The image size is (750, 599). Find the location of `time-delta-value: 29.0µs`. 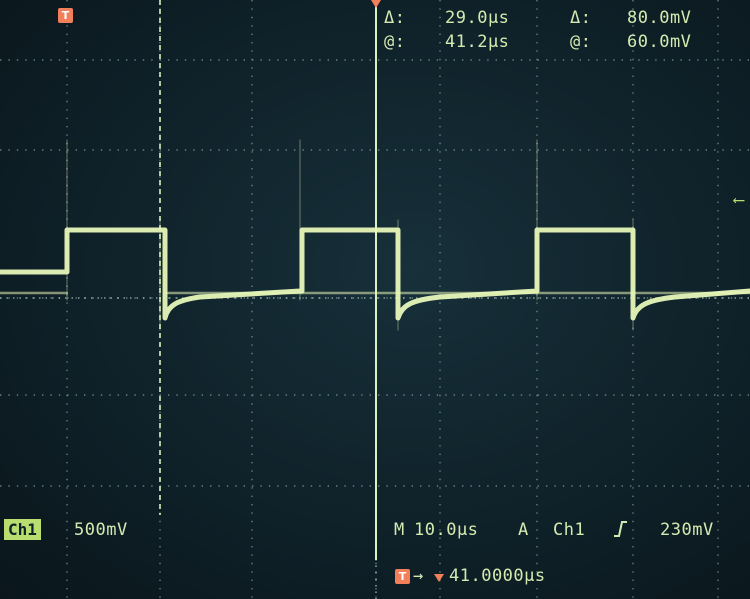

time-delta-value: 29.0µs is located at coordinates (477, 18).